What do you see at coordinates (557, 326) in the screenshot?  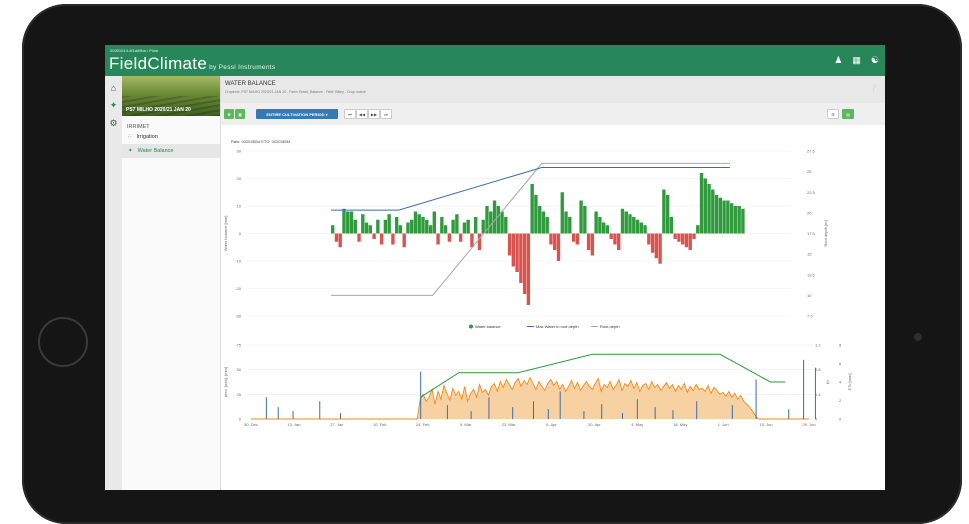 I see `legend-label: Max Water in root depth` at bounding box center [557, 326].